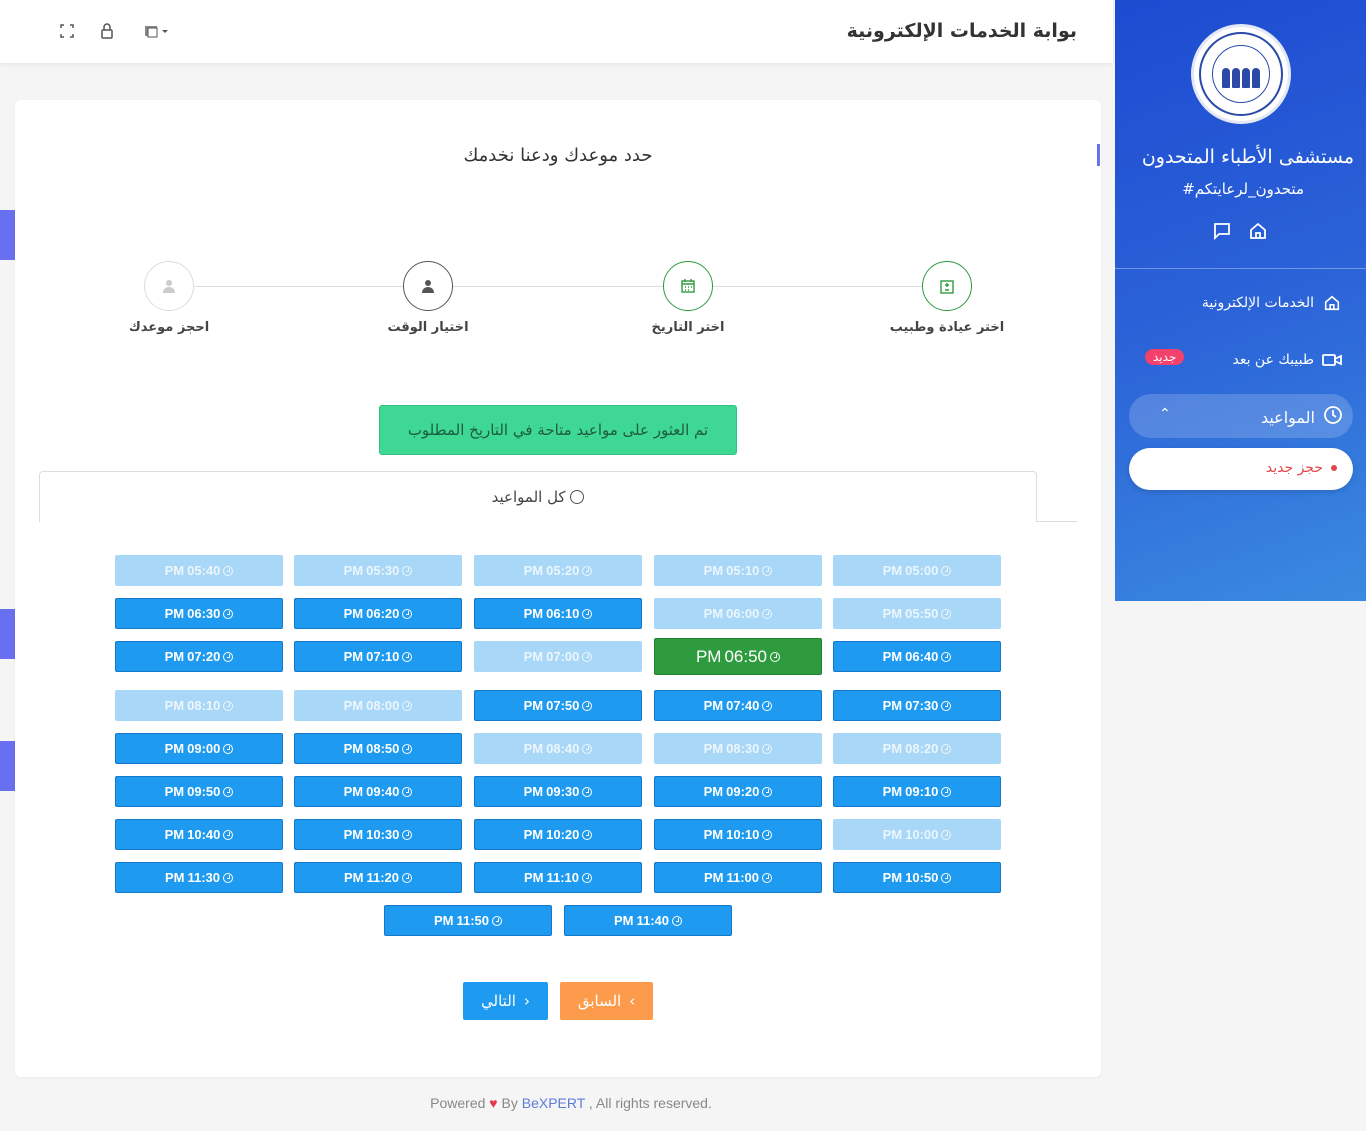 The height and width of the screenshot is (1131, 1366). What do you see at coordinates (378, 834) in the screenshot?
I see `time-slot: PM 10:30` at bounding box center [378, 834].